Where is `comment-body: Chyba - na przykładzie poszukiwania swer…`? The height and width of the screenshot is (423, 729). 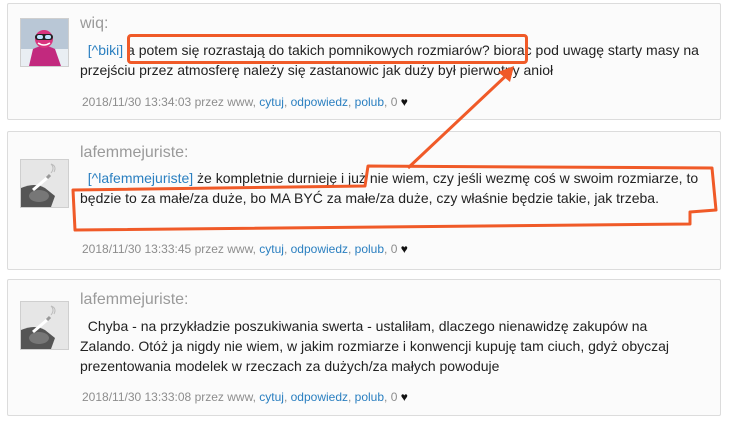
comment-body: Chyba - na przykładzie poszukiwania swer… is located at coordinates (391, 346).